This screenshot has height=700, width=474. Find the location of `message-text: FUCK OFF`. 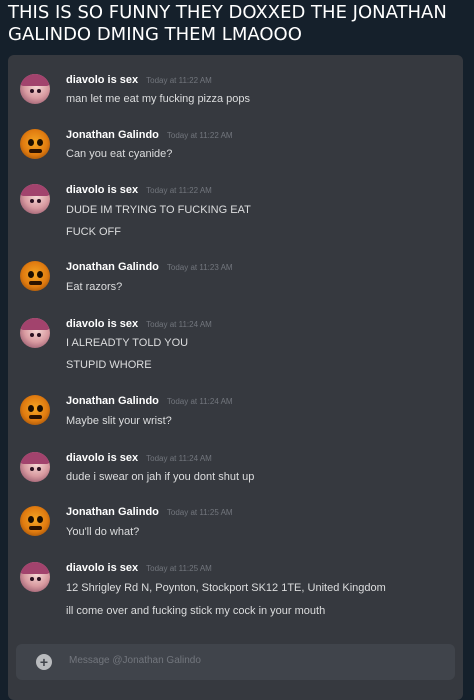

message-text: FUCK OFF is located at coordinates (93, 232).